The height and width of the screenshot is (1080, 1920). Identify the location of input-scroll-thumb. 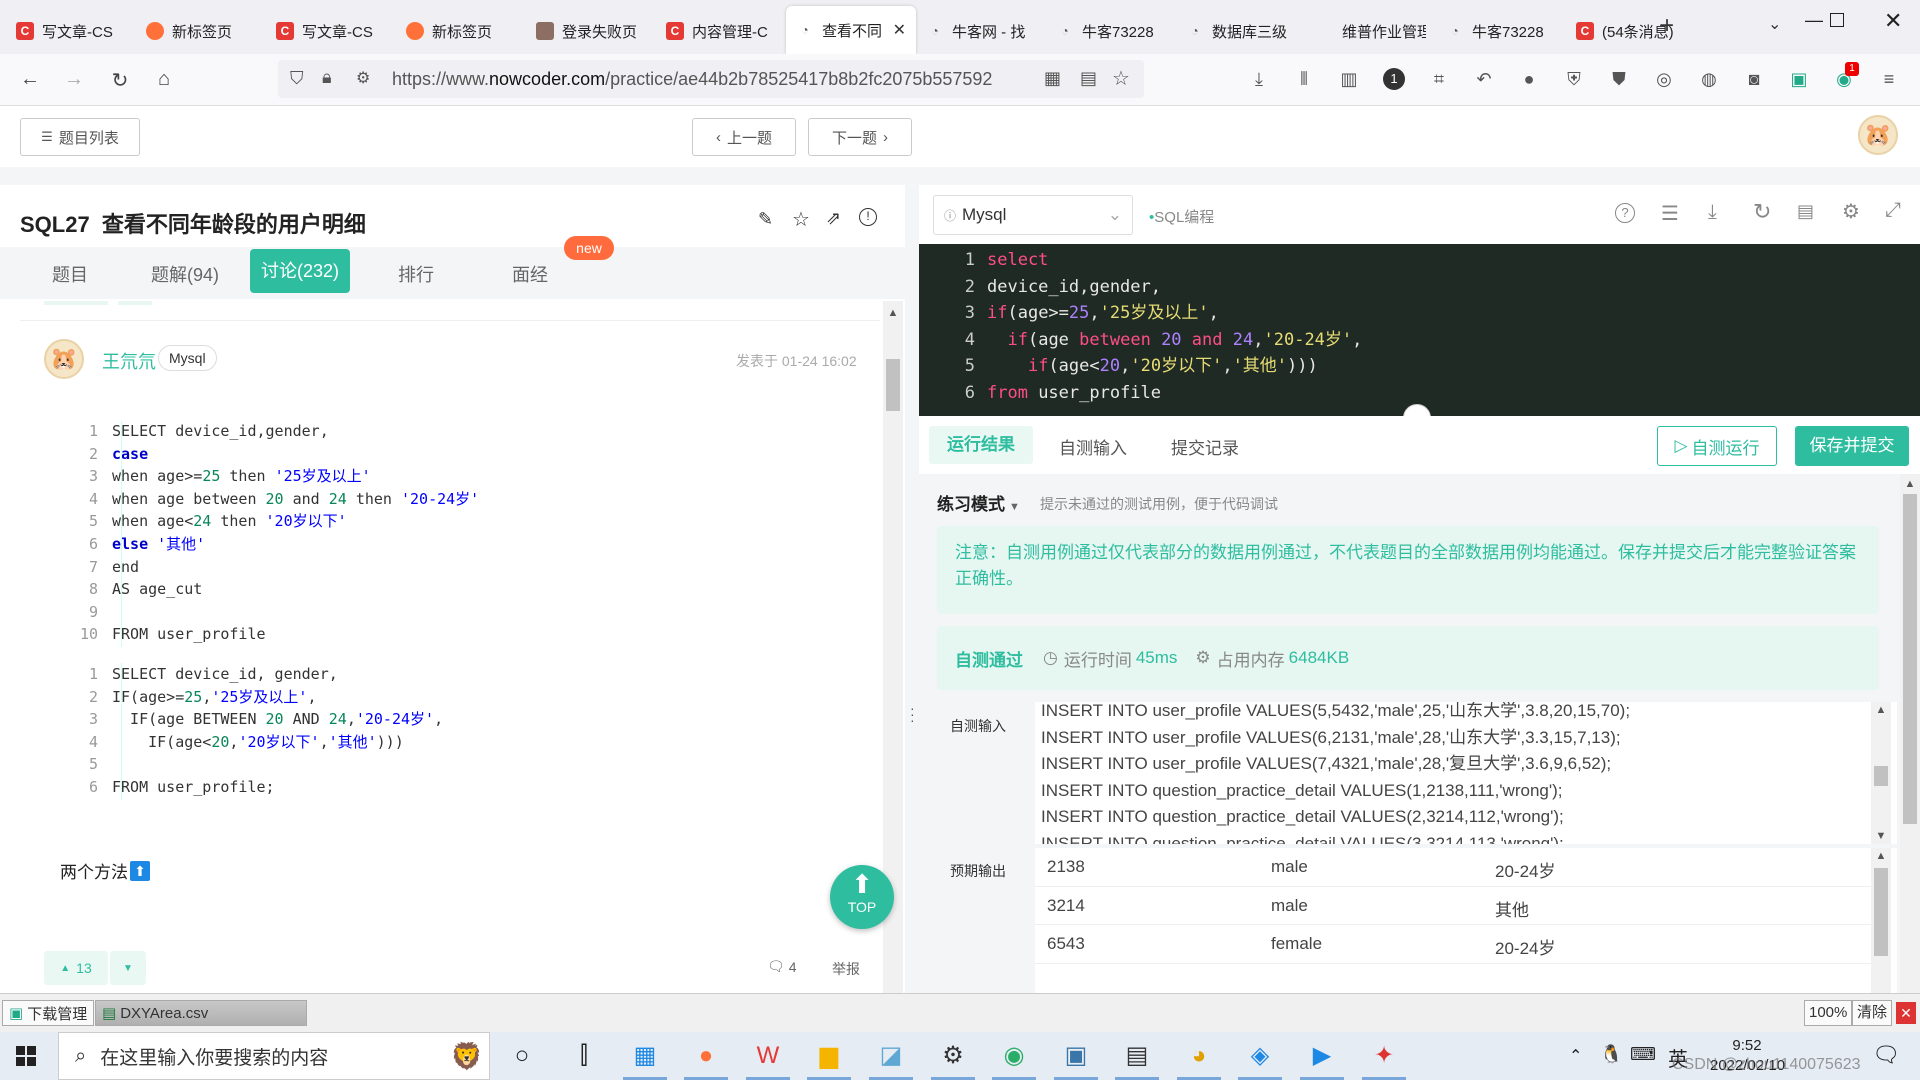
(1881, 776).